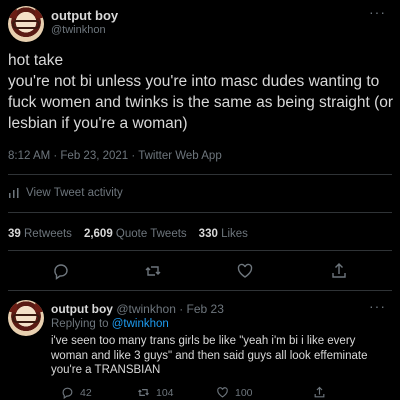 Image resolution: width=400 pixels, height=400 pixels. I want to click on reply-retweet: 104, so click(155, 392).